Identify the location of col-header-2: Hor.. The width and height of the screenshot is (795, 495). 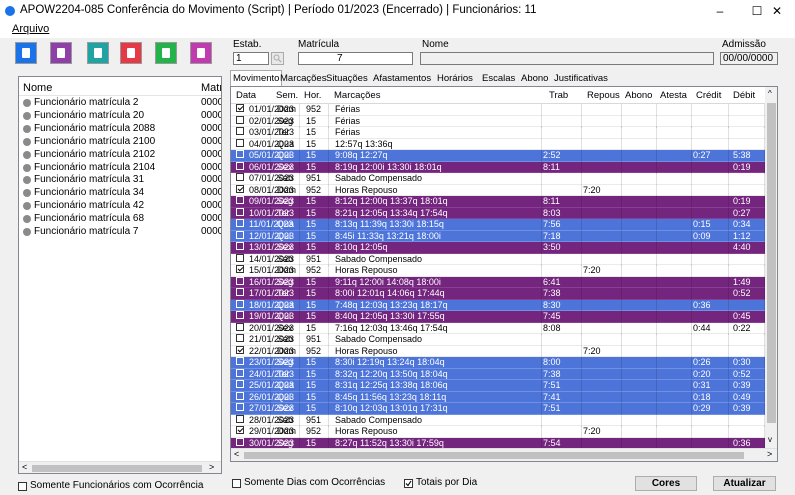
(312, 95).